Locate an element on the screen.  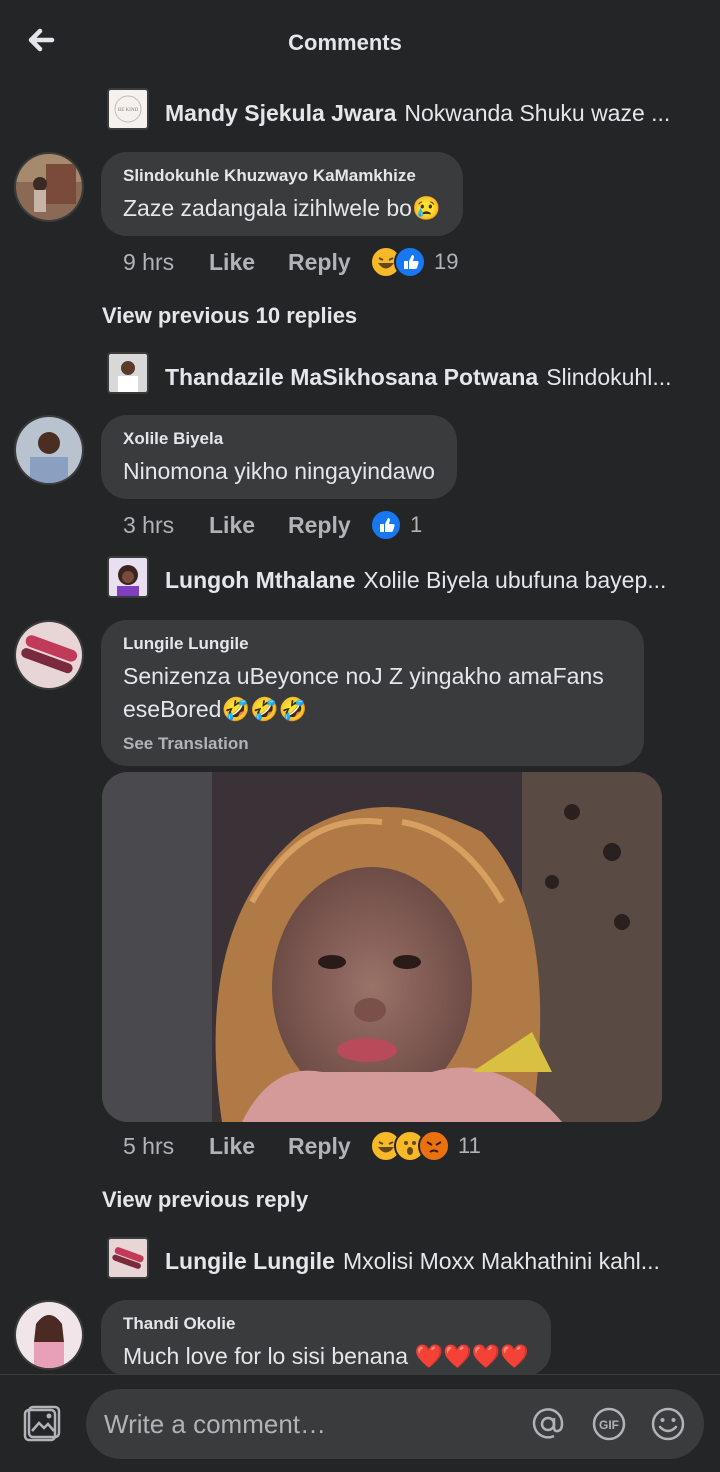
comment-text: Zaze zadangala izihlwele bo😢 is located at coordinates (282, 208).